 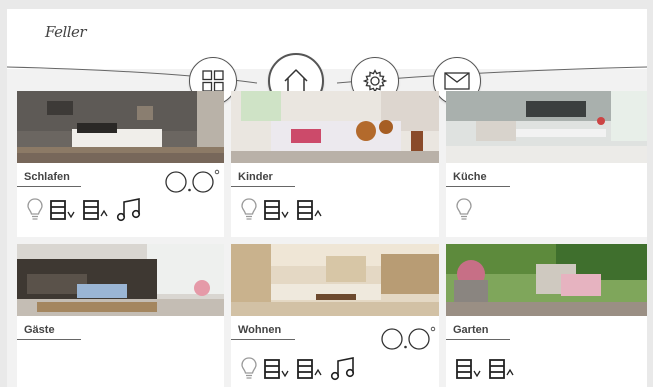 I want to click on room-name: Küche, so click(x=470, y=177).